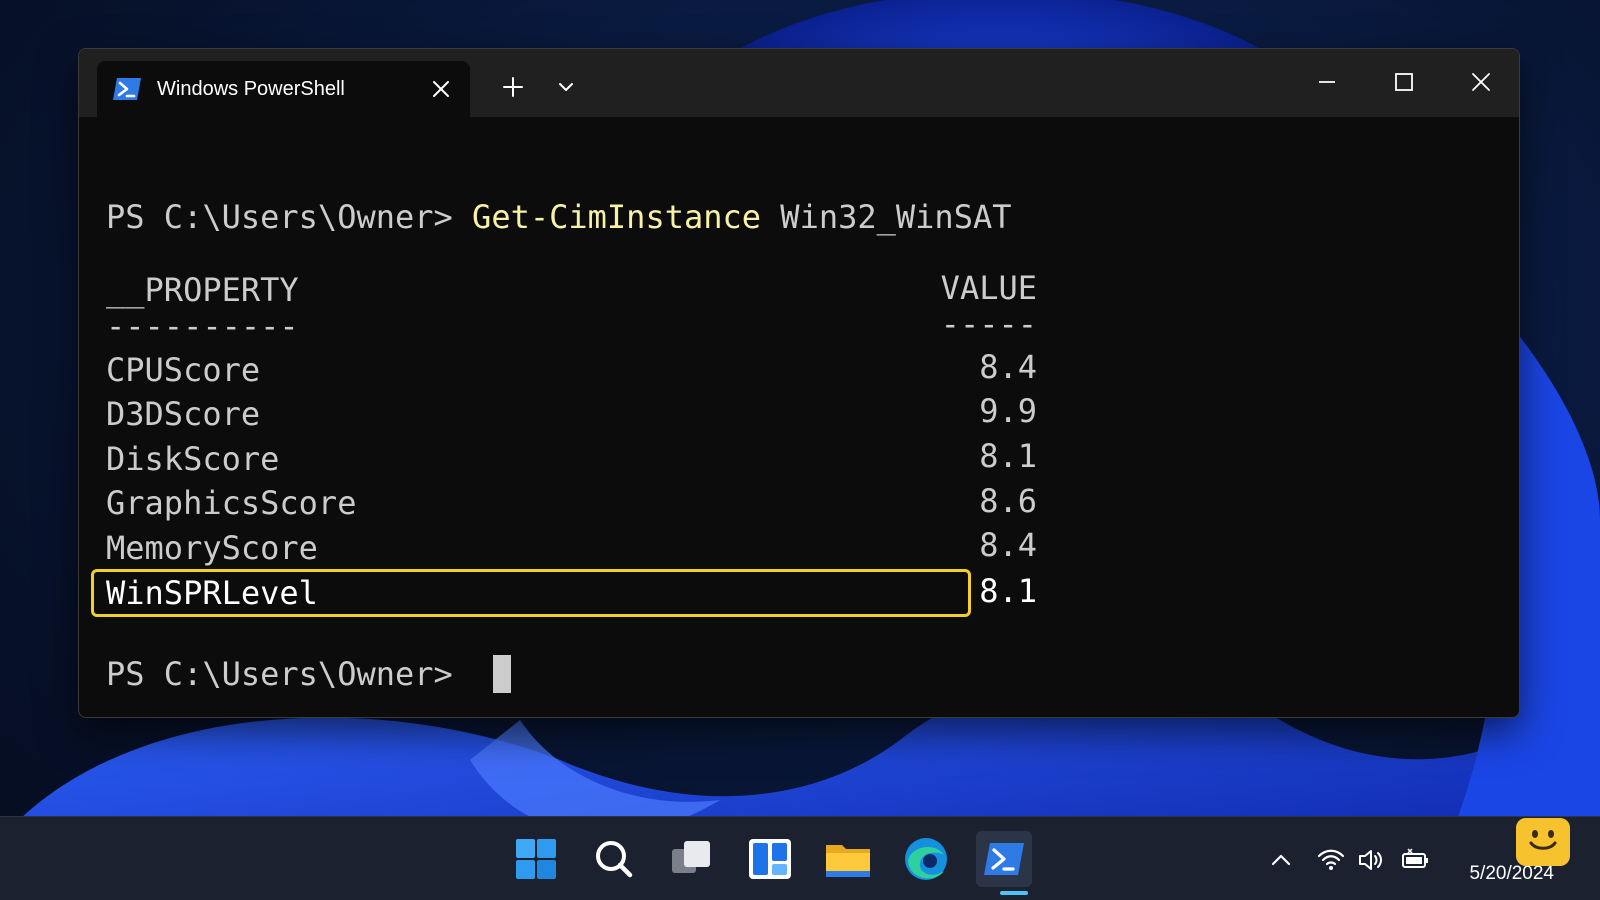  Describe the element at coordinates (988, 324) in the screenshot. I see `header-value-underline: -----` at that location.